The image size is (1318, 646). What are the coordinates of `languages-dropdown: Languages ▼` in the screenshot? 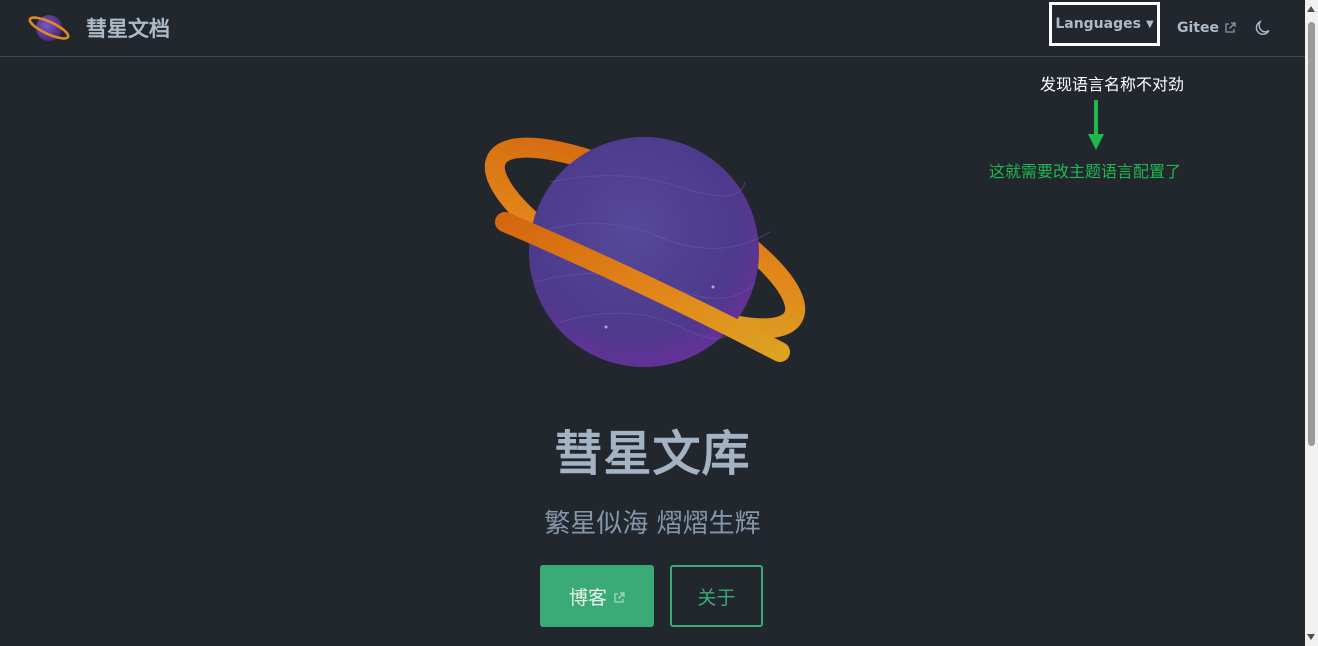 It's located at (1104, 24).